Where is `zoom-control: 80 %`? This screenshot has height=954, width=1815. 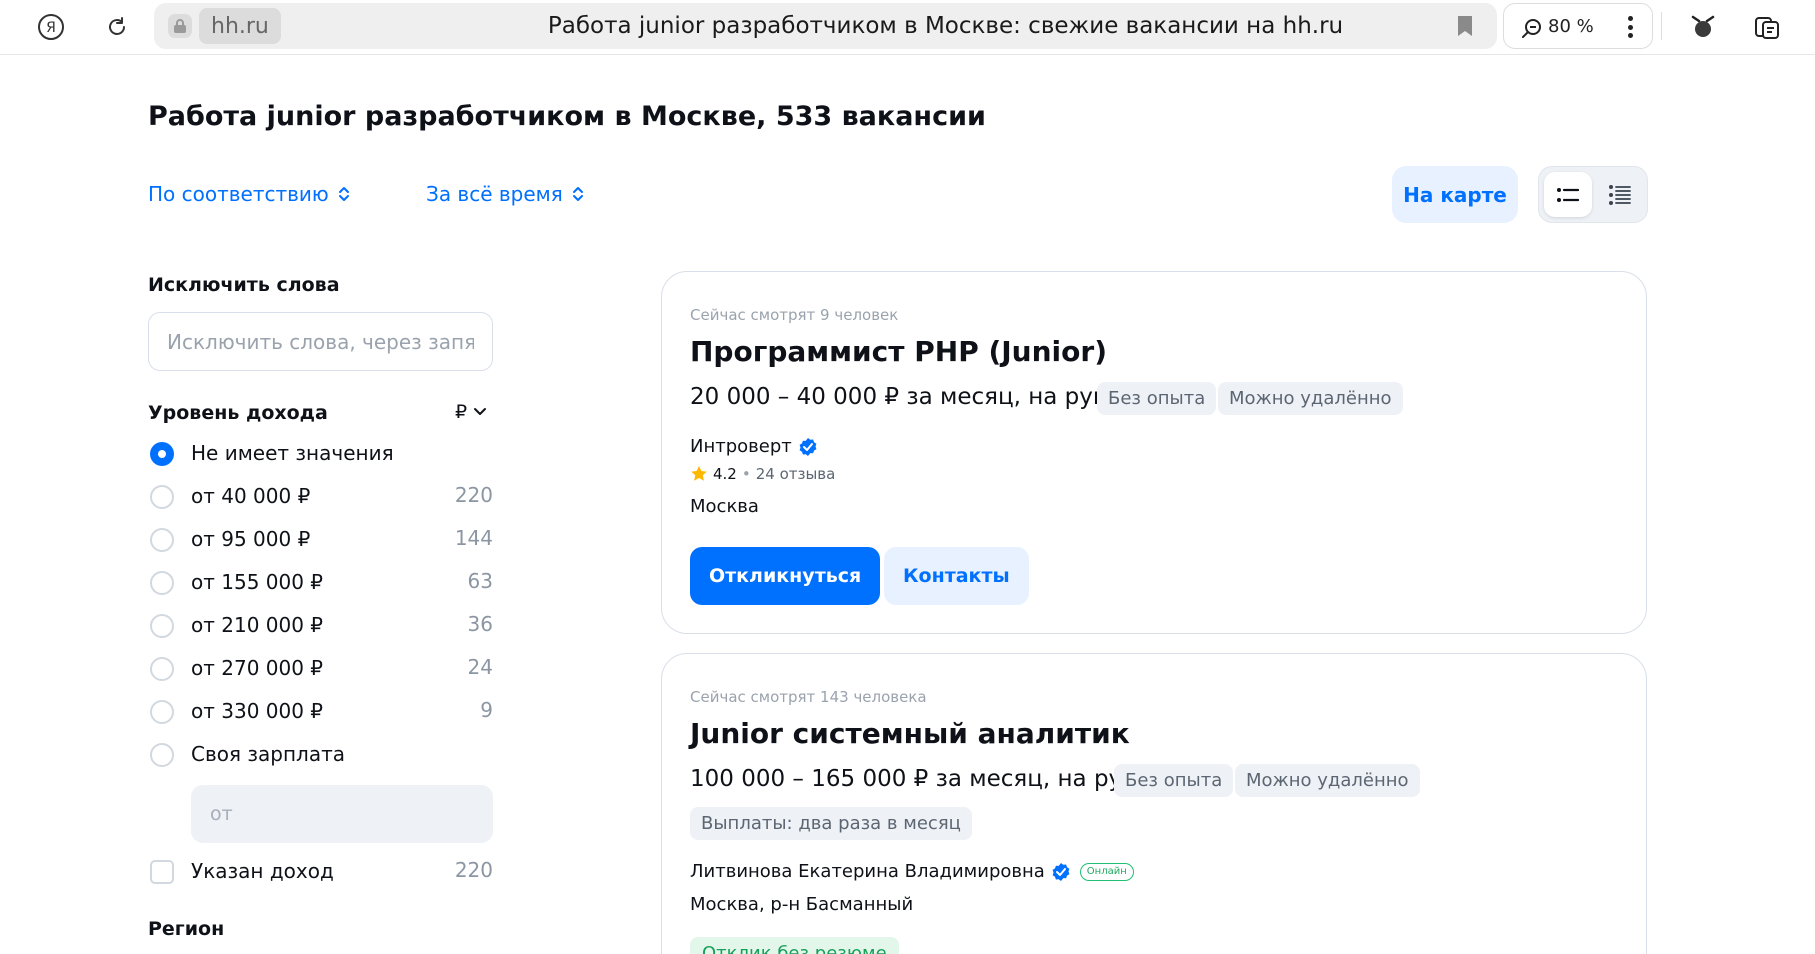
zoom-control: 80 % is located at coordinates (1578, 26).